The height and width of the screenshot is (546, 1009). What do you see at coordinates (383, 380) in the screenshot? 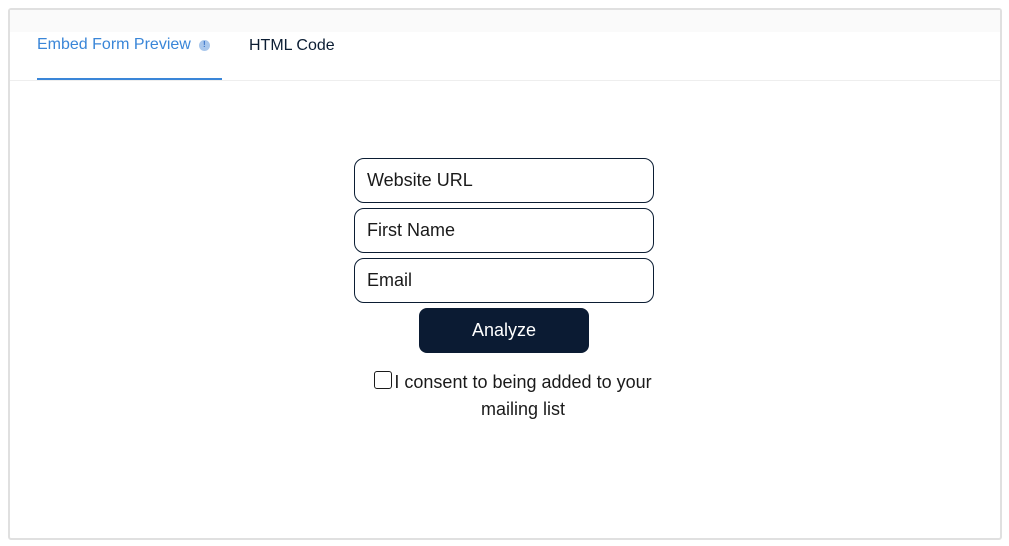
I see `consent-checkbox` at bounding box center [383, 380].